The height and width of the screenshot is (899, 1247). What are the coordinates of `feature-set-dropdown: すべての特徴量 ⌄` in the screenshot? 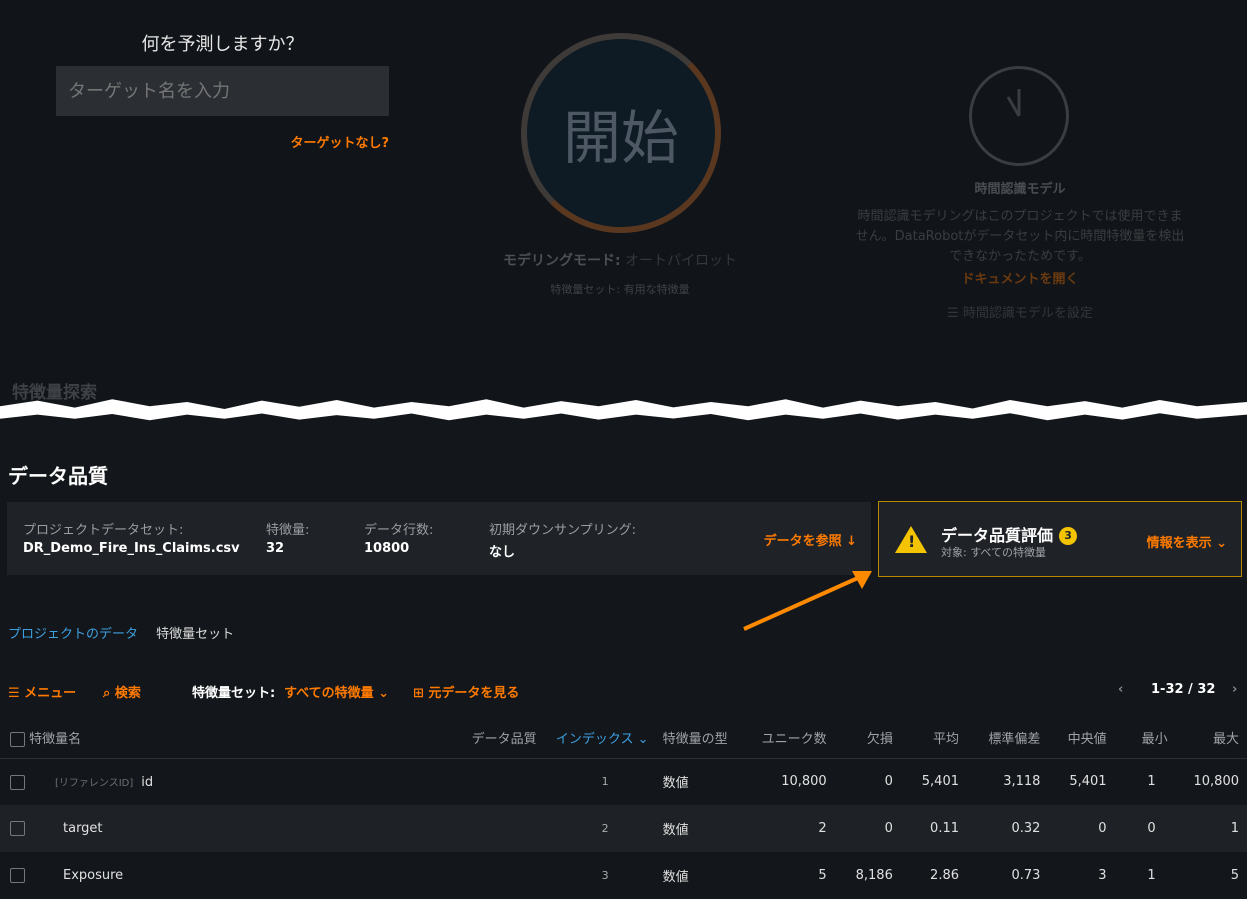 It's located at (336, 691).